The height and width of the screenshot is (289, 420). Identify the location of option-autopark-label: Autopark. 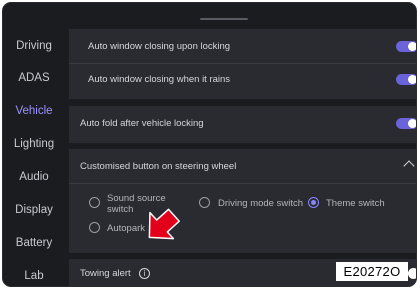
(126, 228).